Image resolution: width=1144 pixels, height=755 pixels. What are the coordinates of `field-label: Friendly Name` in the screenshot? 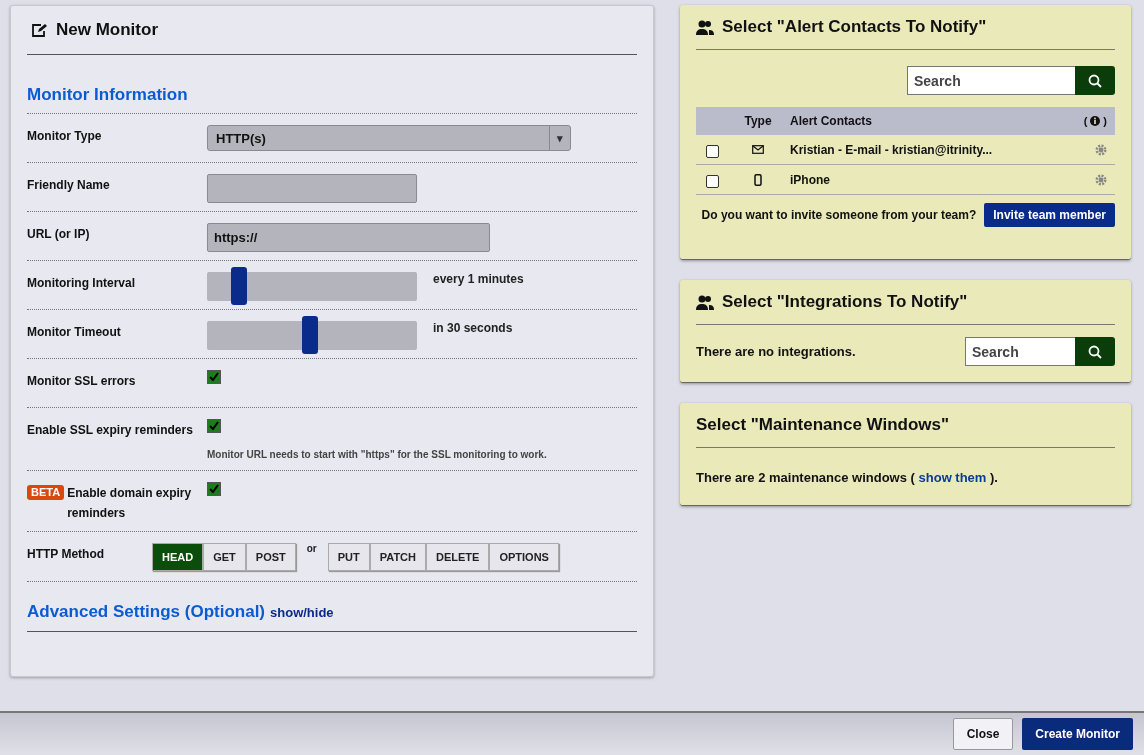 It's located at (68, 185).